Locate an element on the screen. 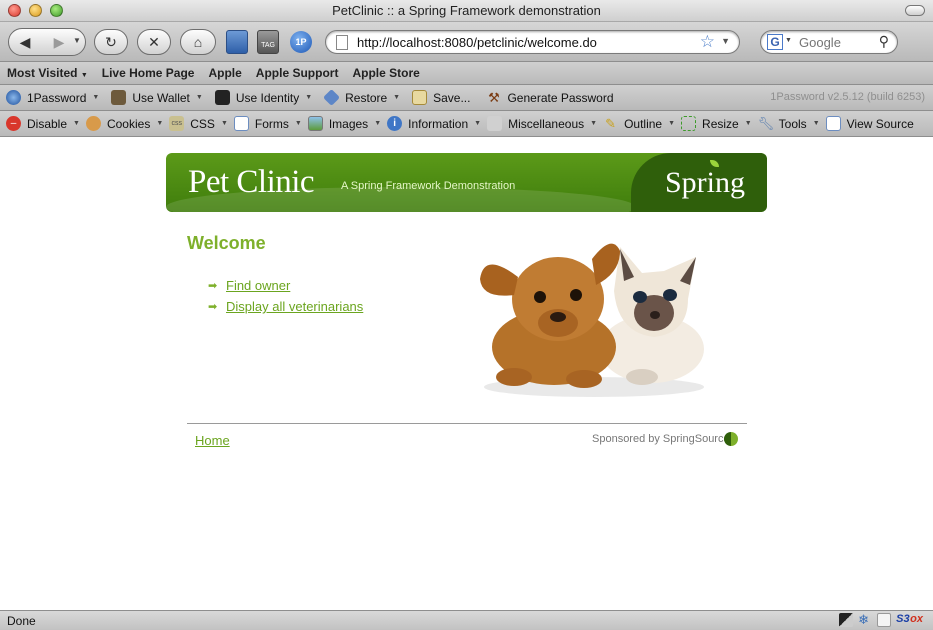 The height and width of the screenshot is (630, 933). use-identity-menu: Use Identity ▼ is located at coordinates (264, 97).